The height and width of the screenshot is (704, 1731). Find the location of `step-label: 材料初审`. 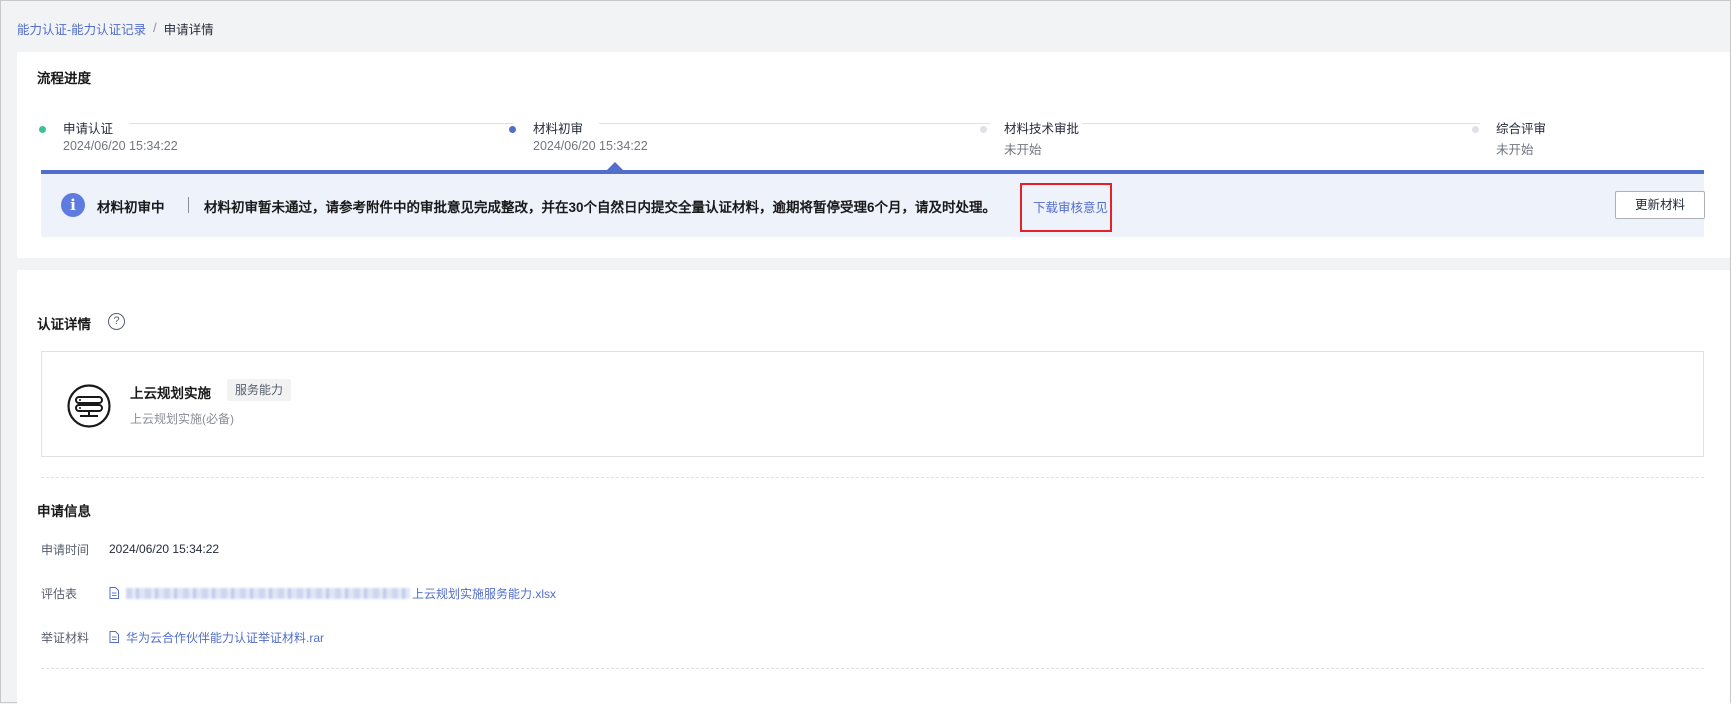

step-label: 材料初审 is located at coordinates (558, 129).